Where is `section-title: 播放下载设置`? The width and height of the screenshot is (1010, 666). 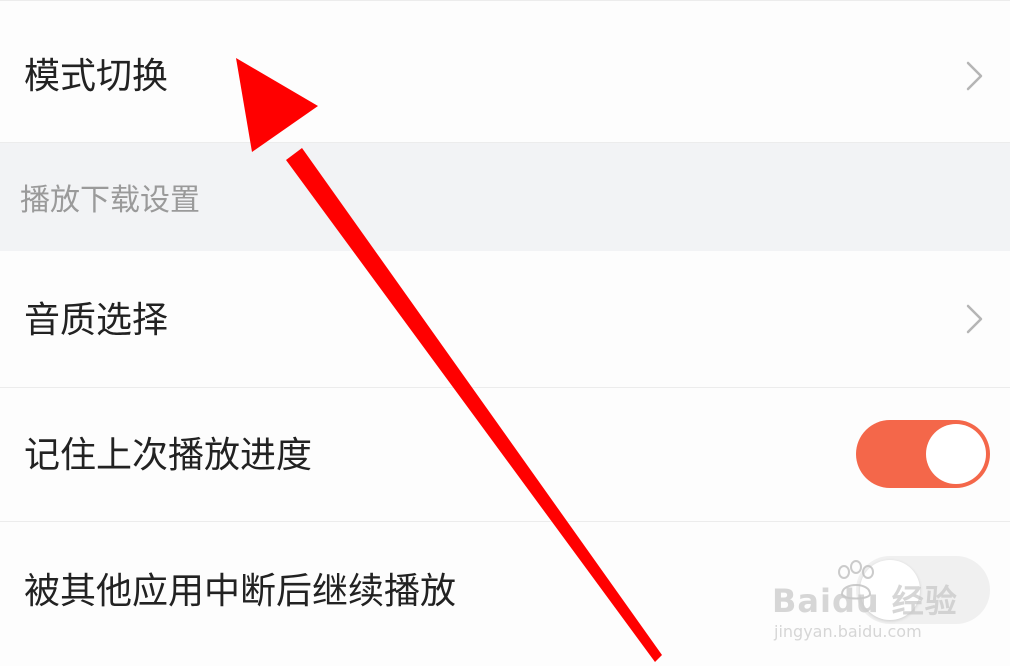
section-title: 播放下载设置 is located at coordinates (110, 200).